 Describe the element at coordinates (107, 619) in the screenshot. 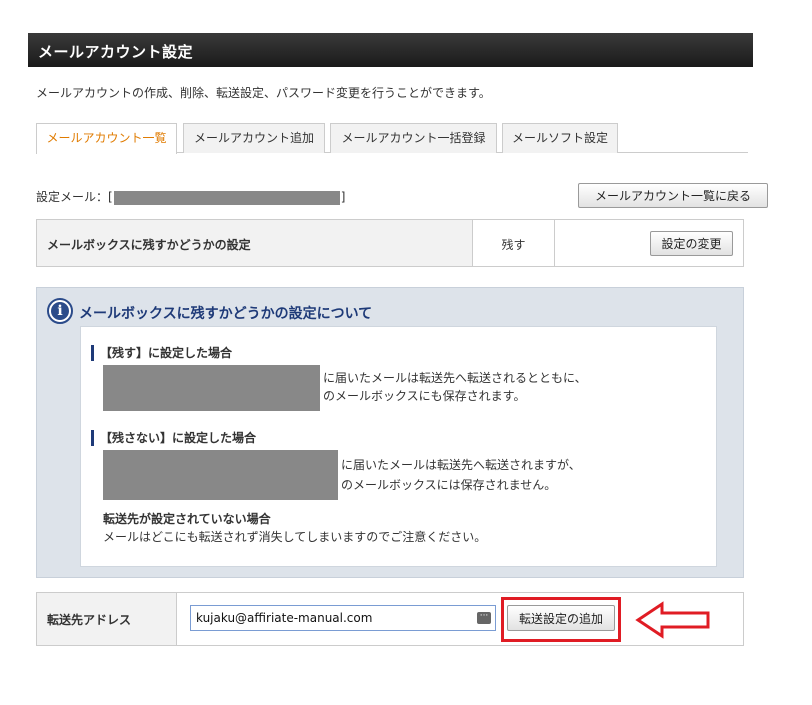

I see `forward-address-label: 転送先アドレス` at that location.